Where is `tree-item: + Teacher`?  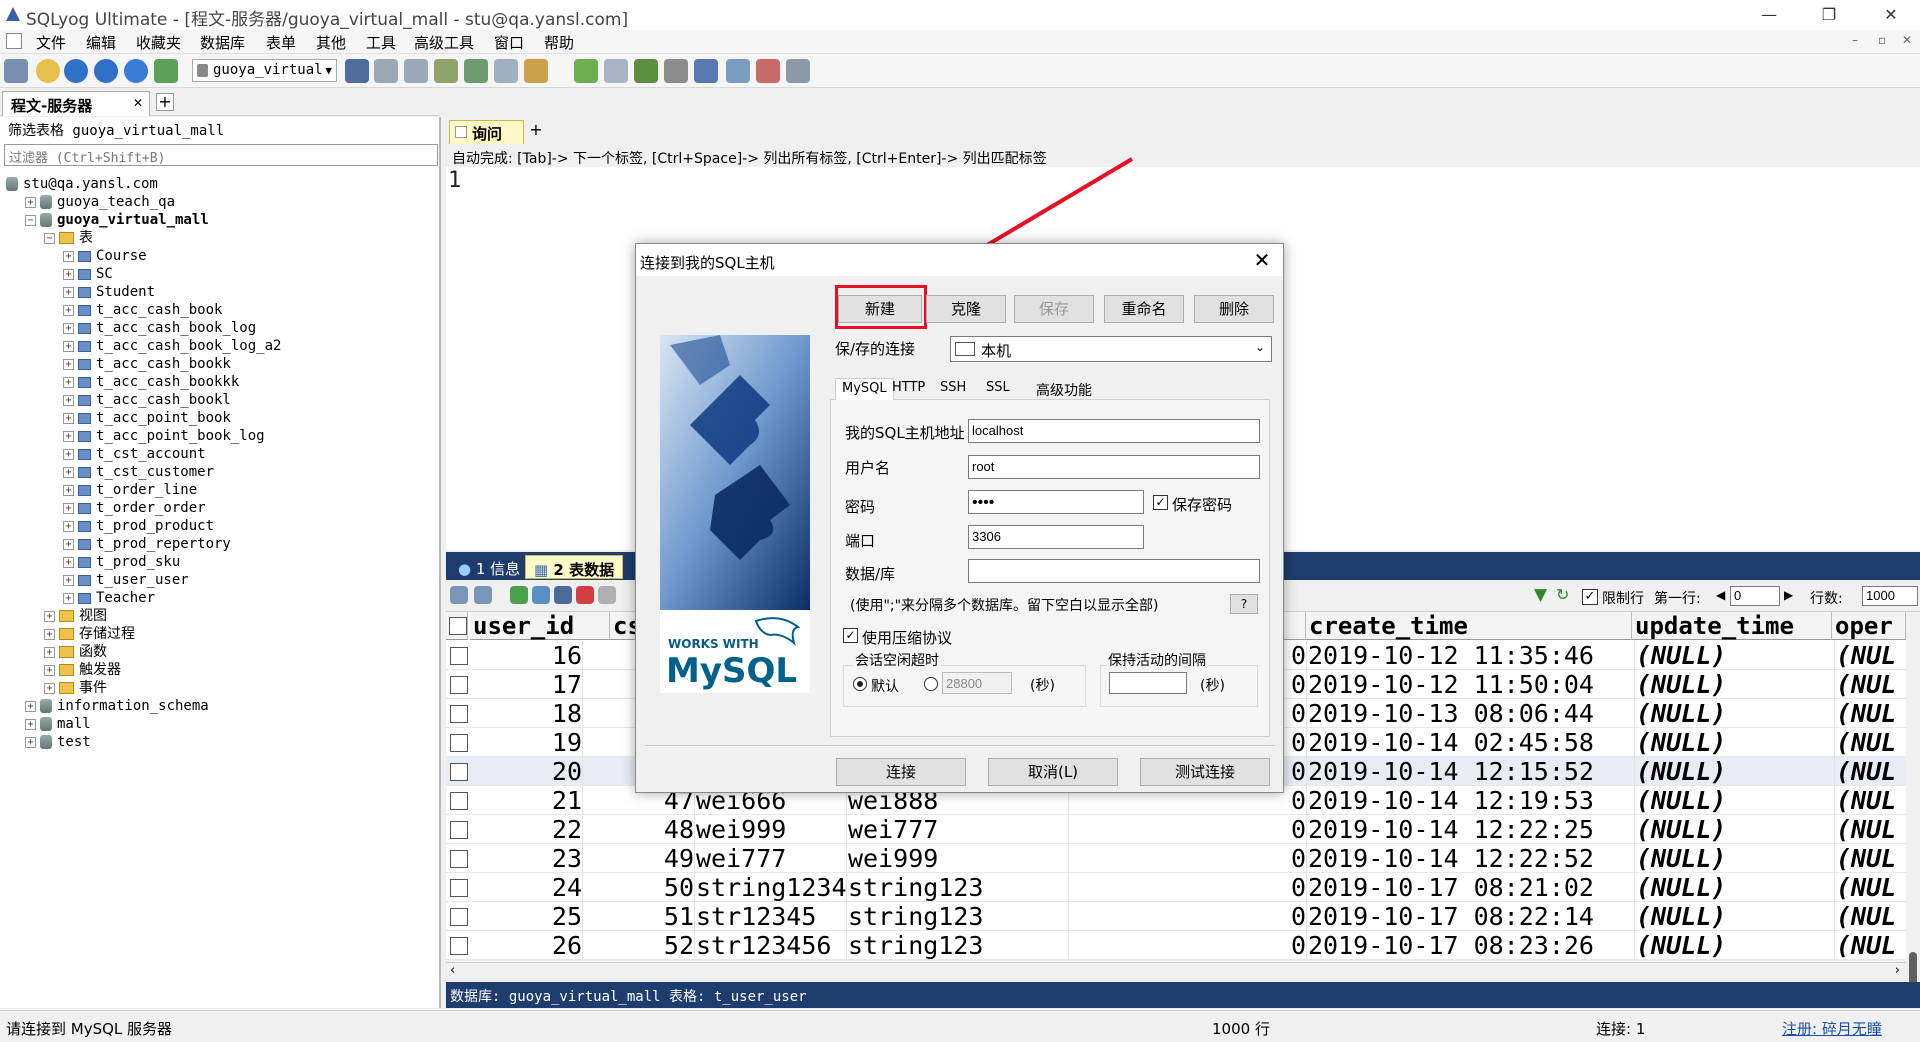
tree-item: + Teacher is located at coordinates (221, 598).